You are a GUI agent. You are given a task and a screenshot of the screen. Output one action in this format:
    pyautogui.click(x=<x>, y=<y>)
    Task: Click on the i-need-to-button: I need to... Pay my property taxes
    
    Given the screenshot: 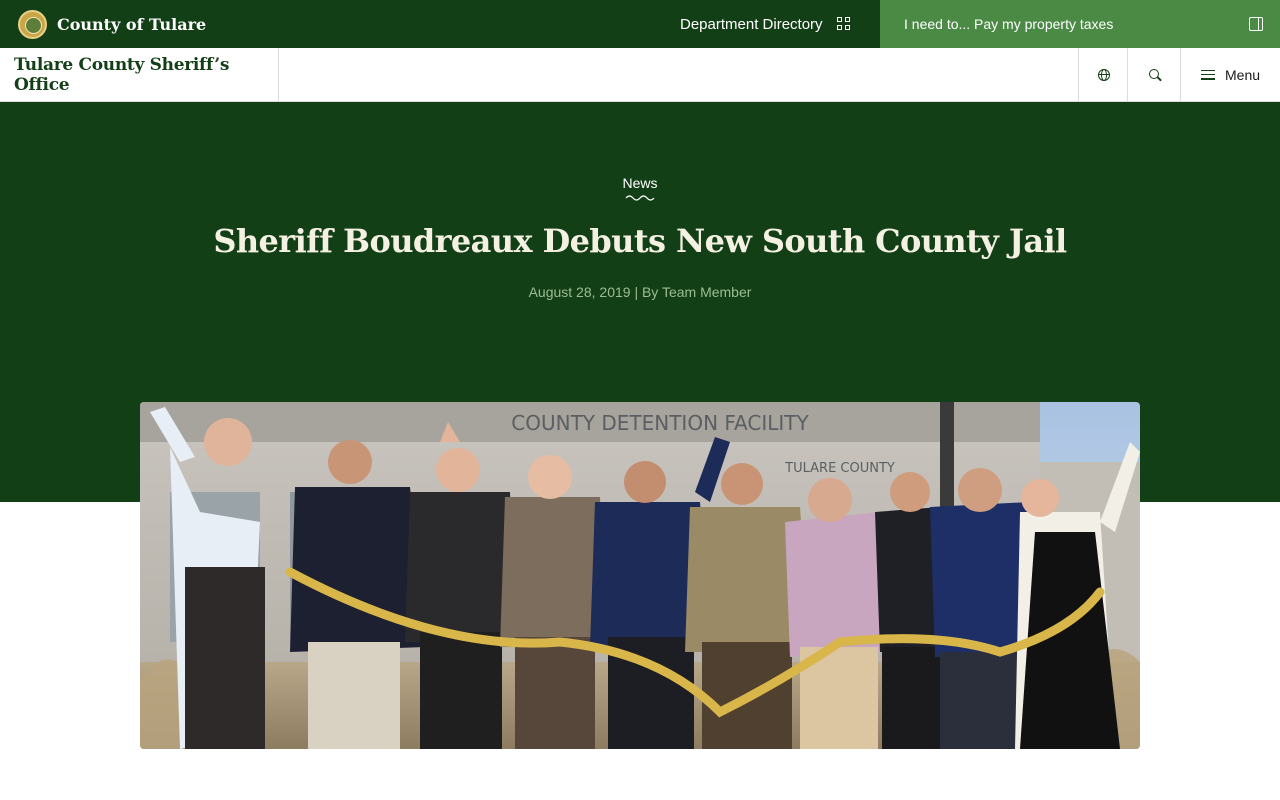 What is the action you would take?
    pyautogui.click(x=1080, y=24)
    